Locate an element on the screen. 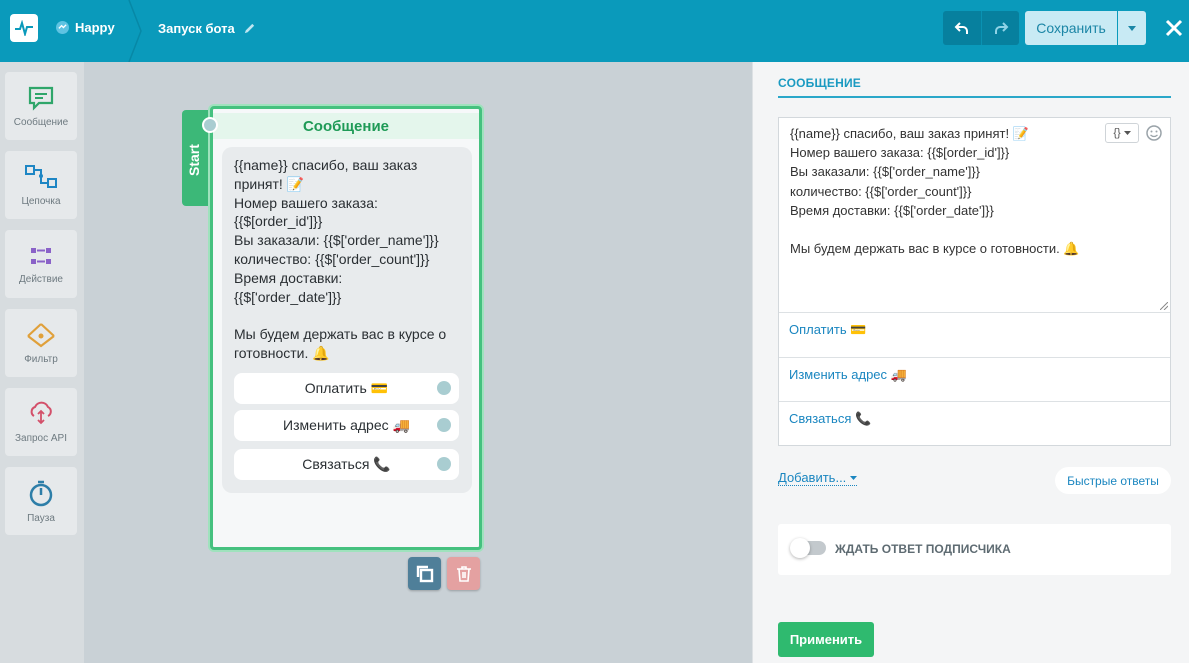 This screenshot has width=1189, height=663. panel-title: СООБЩЕНИЕ is located at coordinates (819, 83).